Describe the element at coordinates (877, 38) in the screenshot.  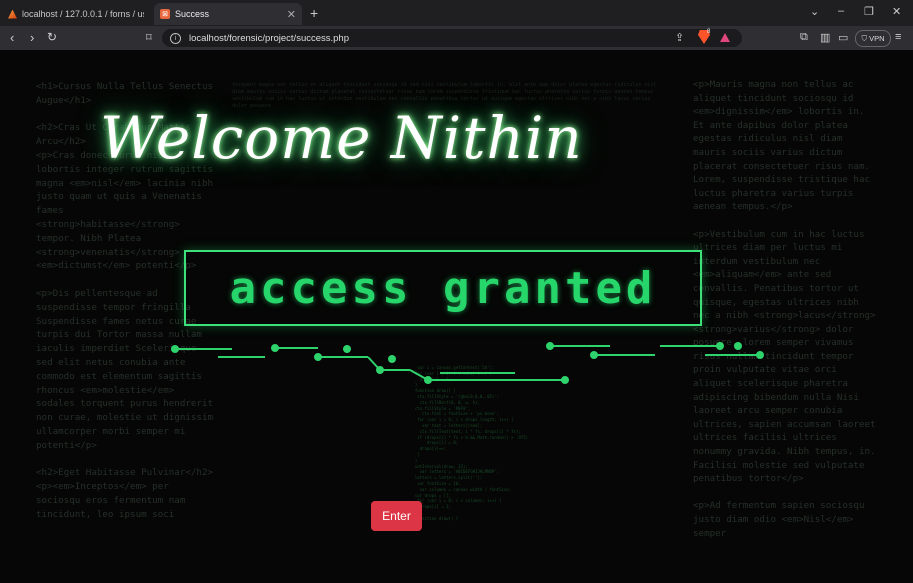
I see `vpn-label: VPN` at that location.